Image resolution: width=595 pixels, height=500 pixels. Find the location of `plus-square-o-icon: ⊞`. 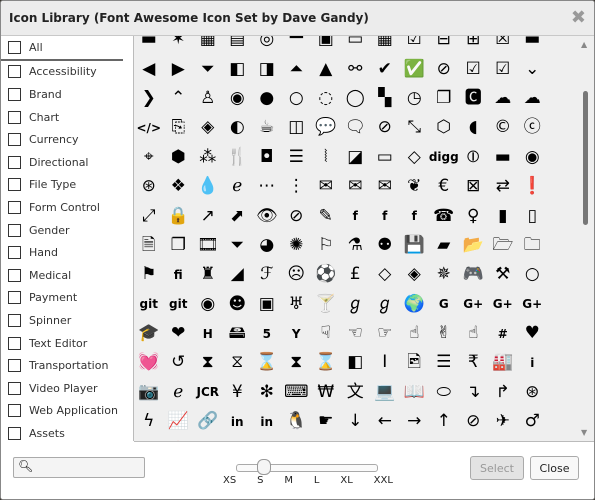

plus-square-o-icon: ⊞ is located at coordinates (474, 45).